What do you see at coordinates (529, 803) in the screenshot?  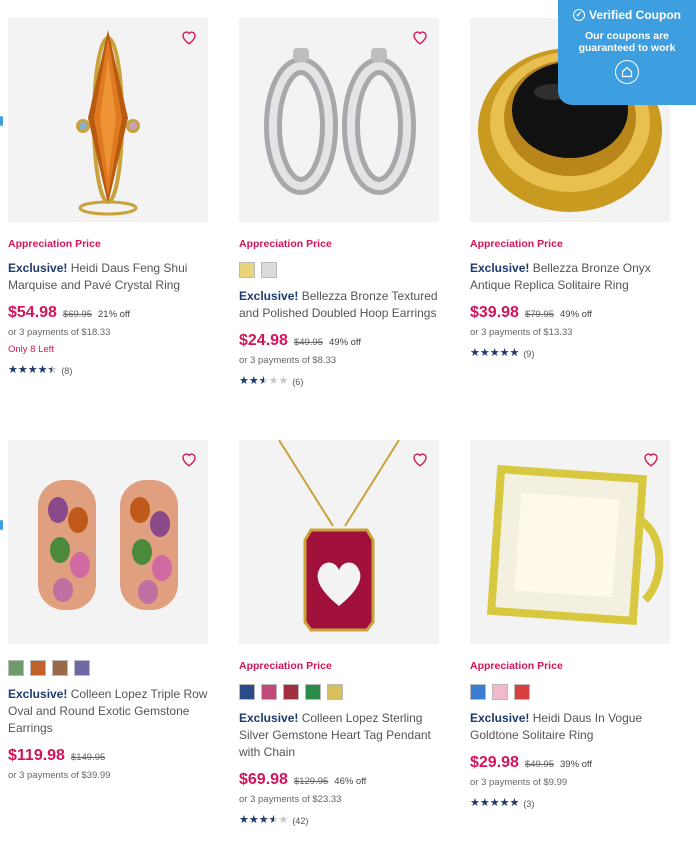 I see `review-count: (3)` at bounding box center [529, 803].